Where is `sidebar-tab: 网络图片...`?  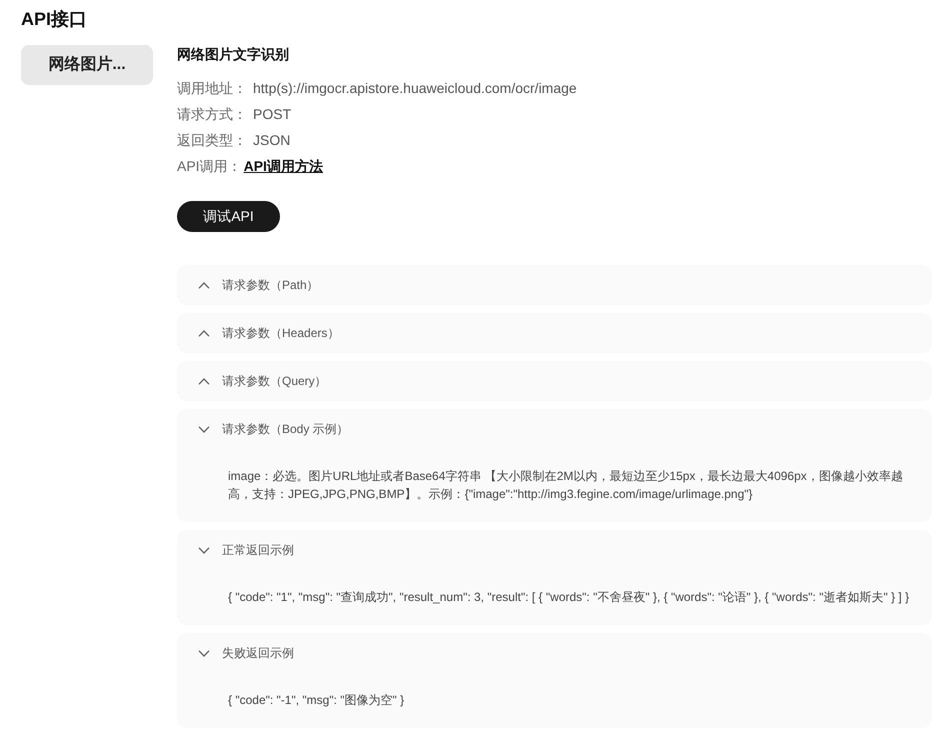
sidebar-tab: 网络图片... is located at coordinates (87, 65).